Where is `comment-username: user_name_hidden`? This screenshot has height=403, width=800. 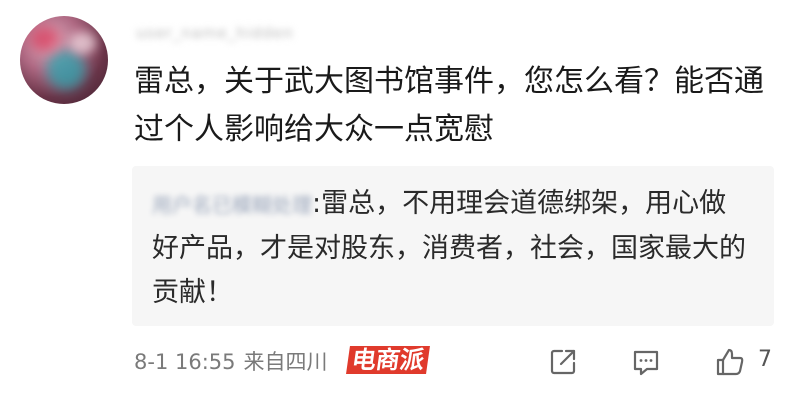 comment-username: user_name_hidden is located at coordinates (226, 33).